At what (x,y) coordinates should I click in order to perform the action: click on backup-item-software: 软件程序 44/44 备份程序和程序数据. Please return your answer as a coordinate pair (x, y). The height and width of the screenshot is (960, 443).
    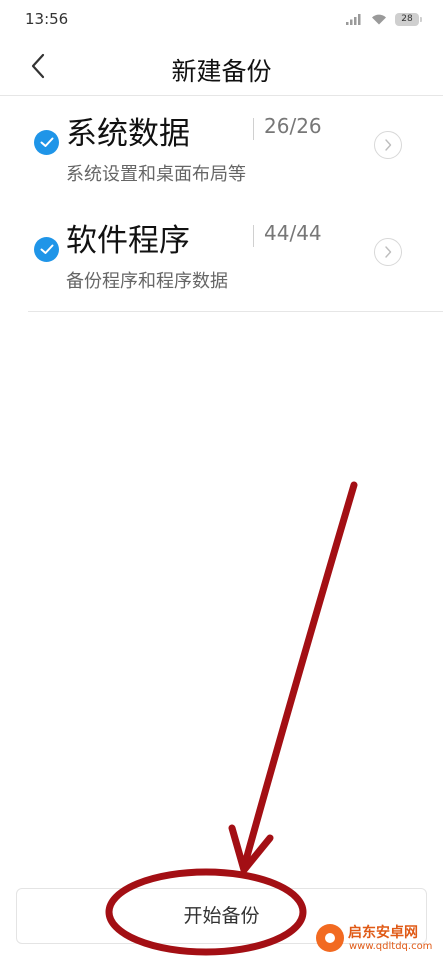
    Looking at the image, I should click on (235, 258).